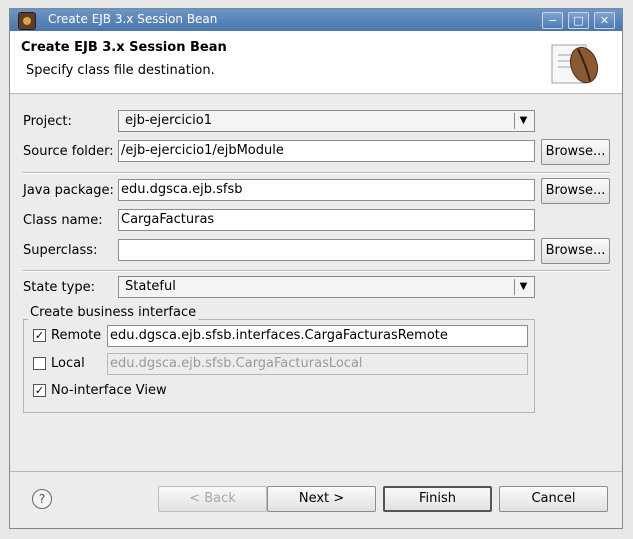 This screenshot has height=539, width=633. I want to click on cancel-button: Cancel, so click(553, 499).